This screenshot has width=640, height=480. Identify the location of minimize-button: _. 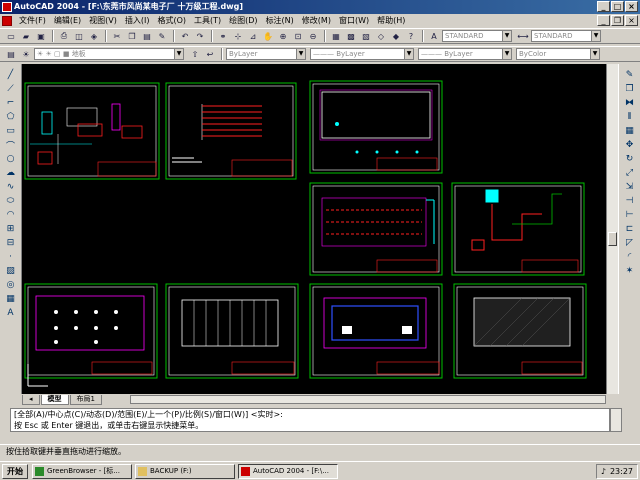
(603, 6).